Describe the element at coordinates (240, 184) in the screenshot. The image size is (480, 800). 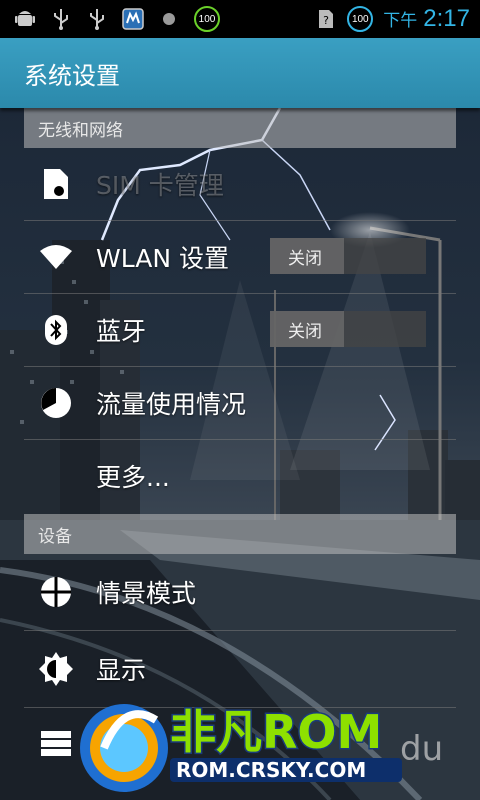
I see `settings-item-sim: SIM 卡管理` at that location.